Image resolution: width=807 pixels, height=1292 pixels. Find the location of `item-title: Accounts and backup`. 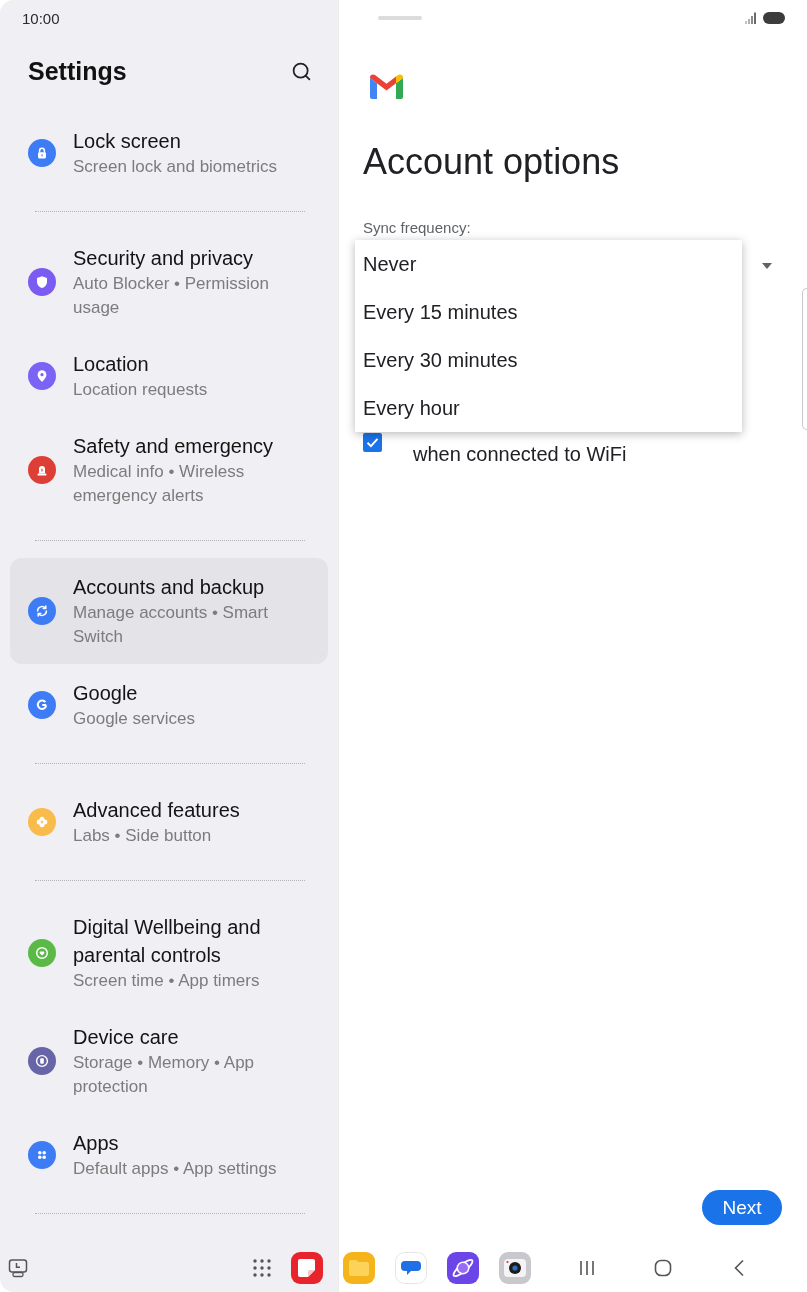

item-title: Accounts and backup is located at coordinates (169, 587).